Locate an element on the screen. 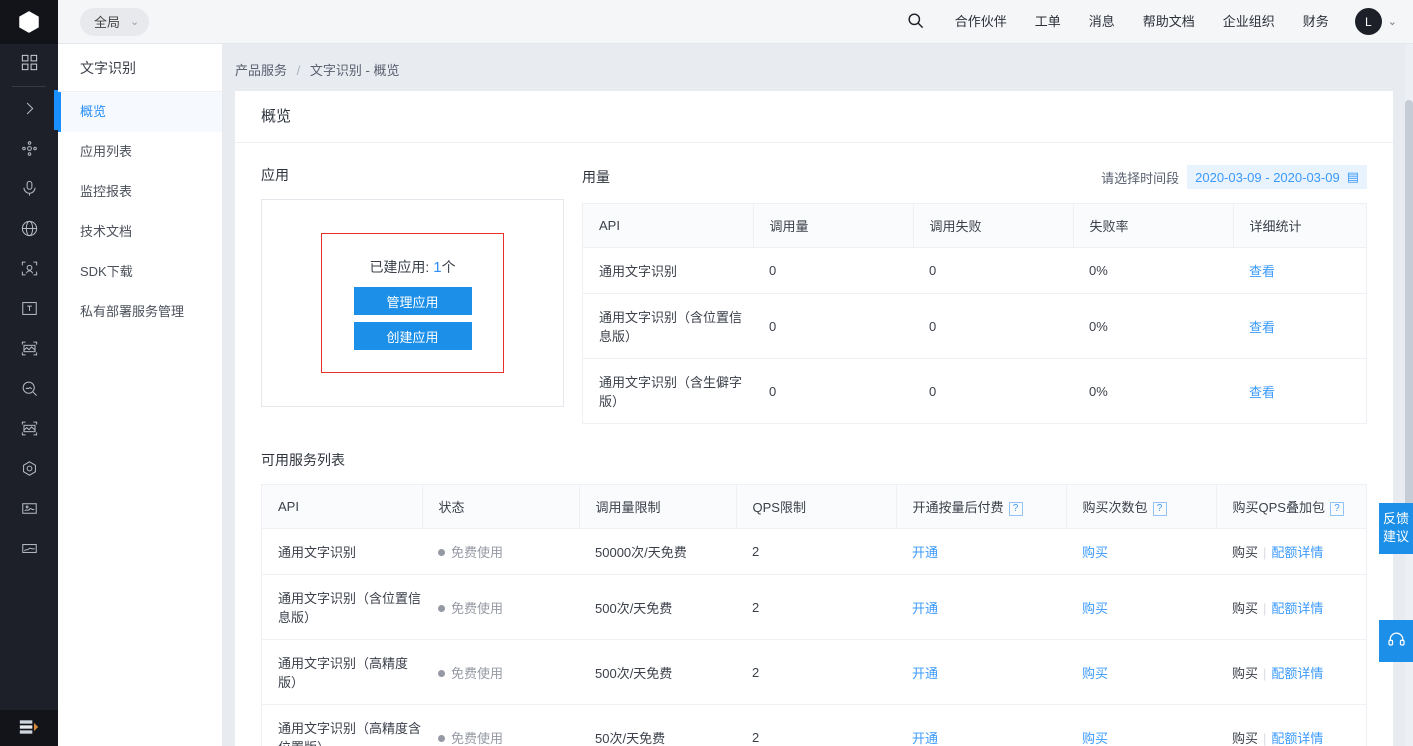 The width and height of the screenshot is (1413, 746). svc-cell-quota: 50次/天免费 is located at coordinates (657, 725).